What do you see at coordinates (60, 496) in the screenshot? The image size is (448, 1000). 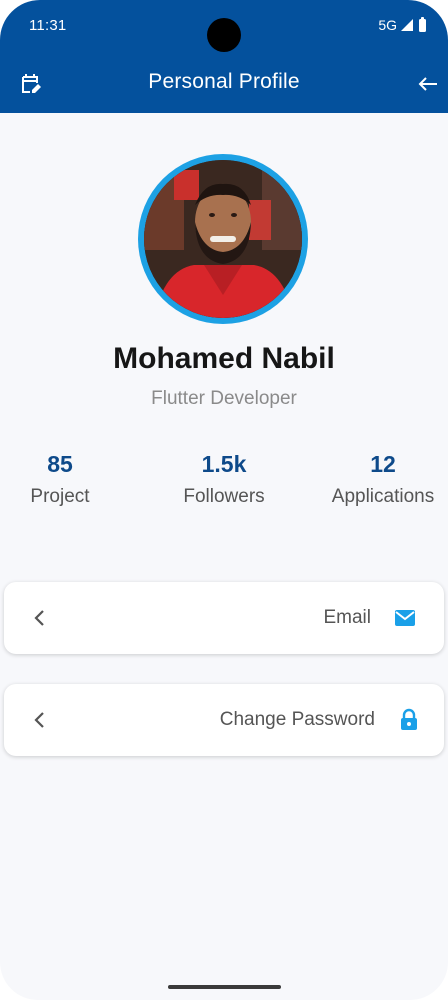 I see `stat-label: Project` at bounding box center [60, 496].